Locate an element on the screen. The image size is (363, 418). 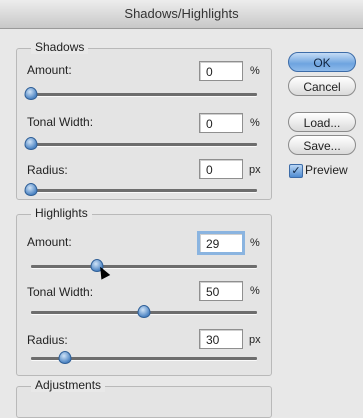
highlights-tonal-width-label: Tonal Width: is located at coordinates (60, 292).